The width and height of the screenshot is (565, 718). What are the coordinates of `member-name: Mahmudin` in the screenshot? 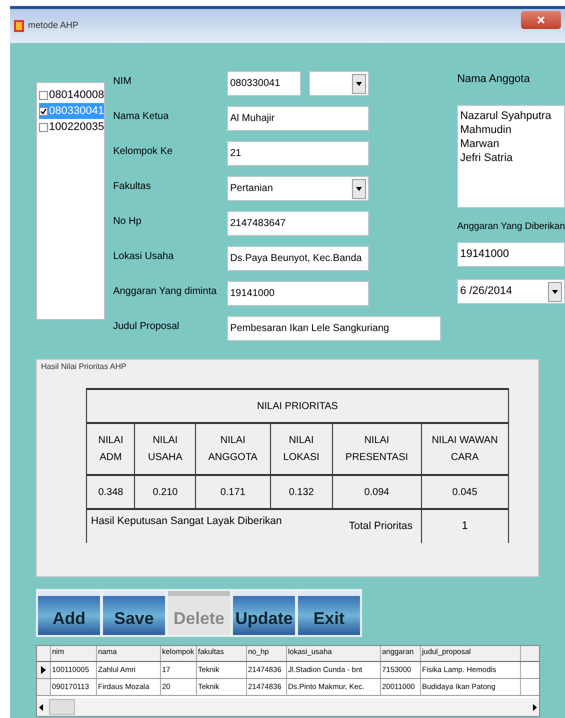 It's located at (486, 130).